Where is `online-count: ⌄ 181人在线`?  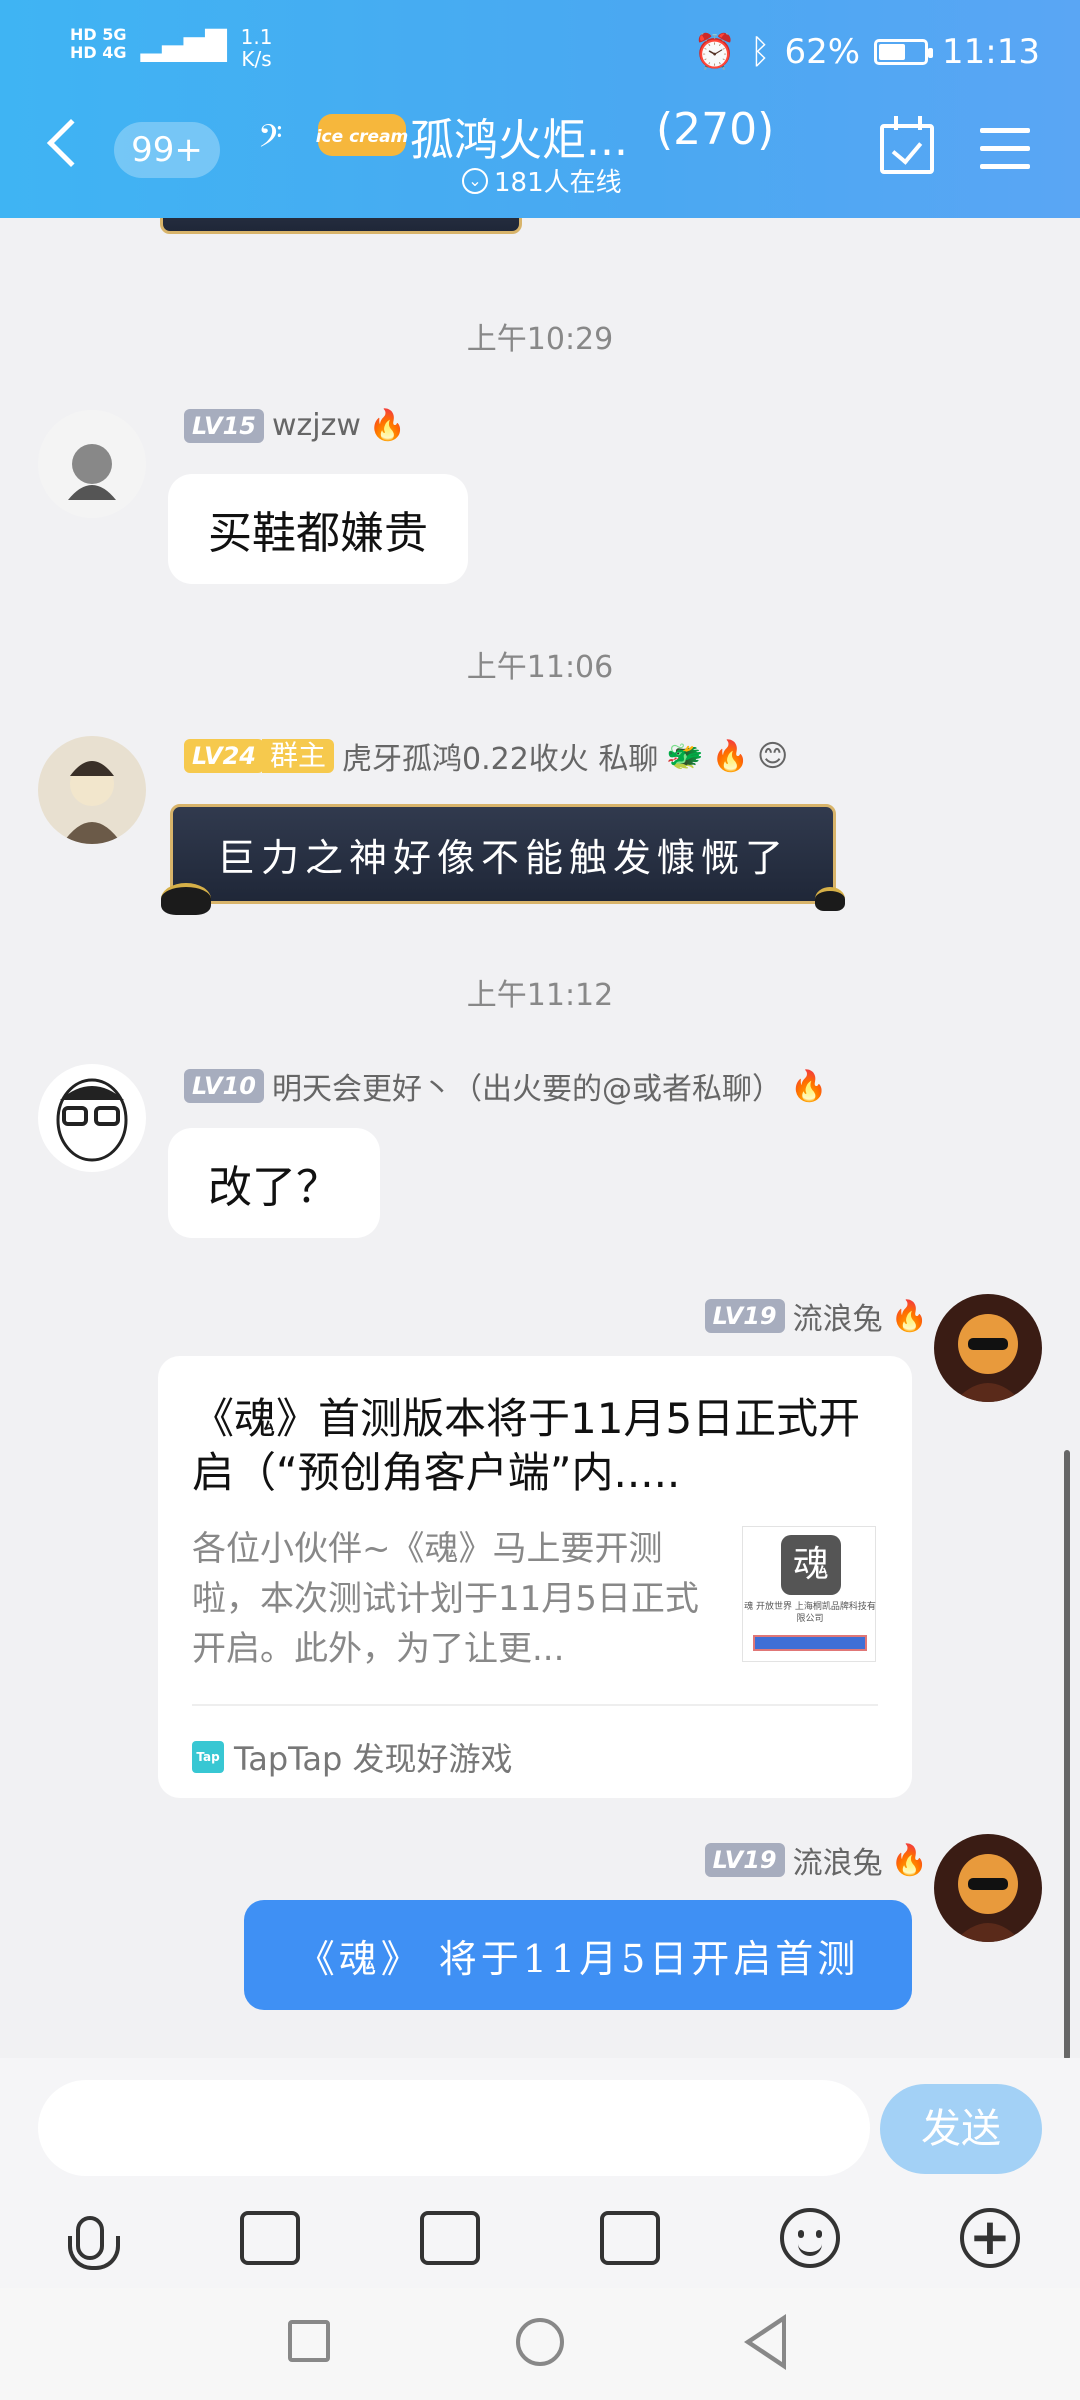 online-count: ⌄ 181人在线 is located at coordinates (542, 180).